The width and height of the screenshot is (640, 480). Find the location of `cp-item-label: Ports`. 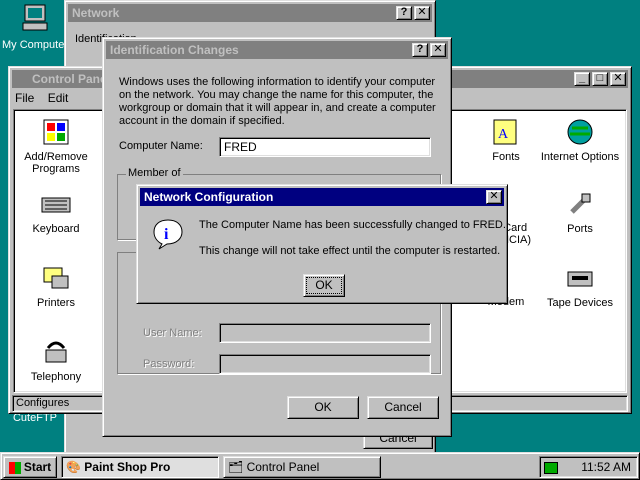

cp-item-label: Ports is located at coordinates (580, 229).